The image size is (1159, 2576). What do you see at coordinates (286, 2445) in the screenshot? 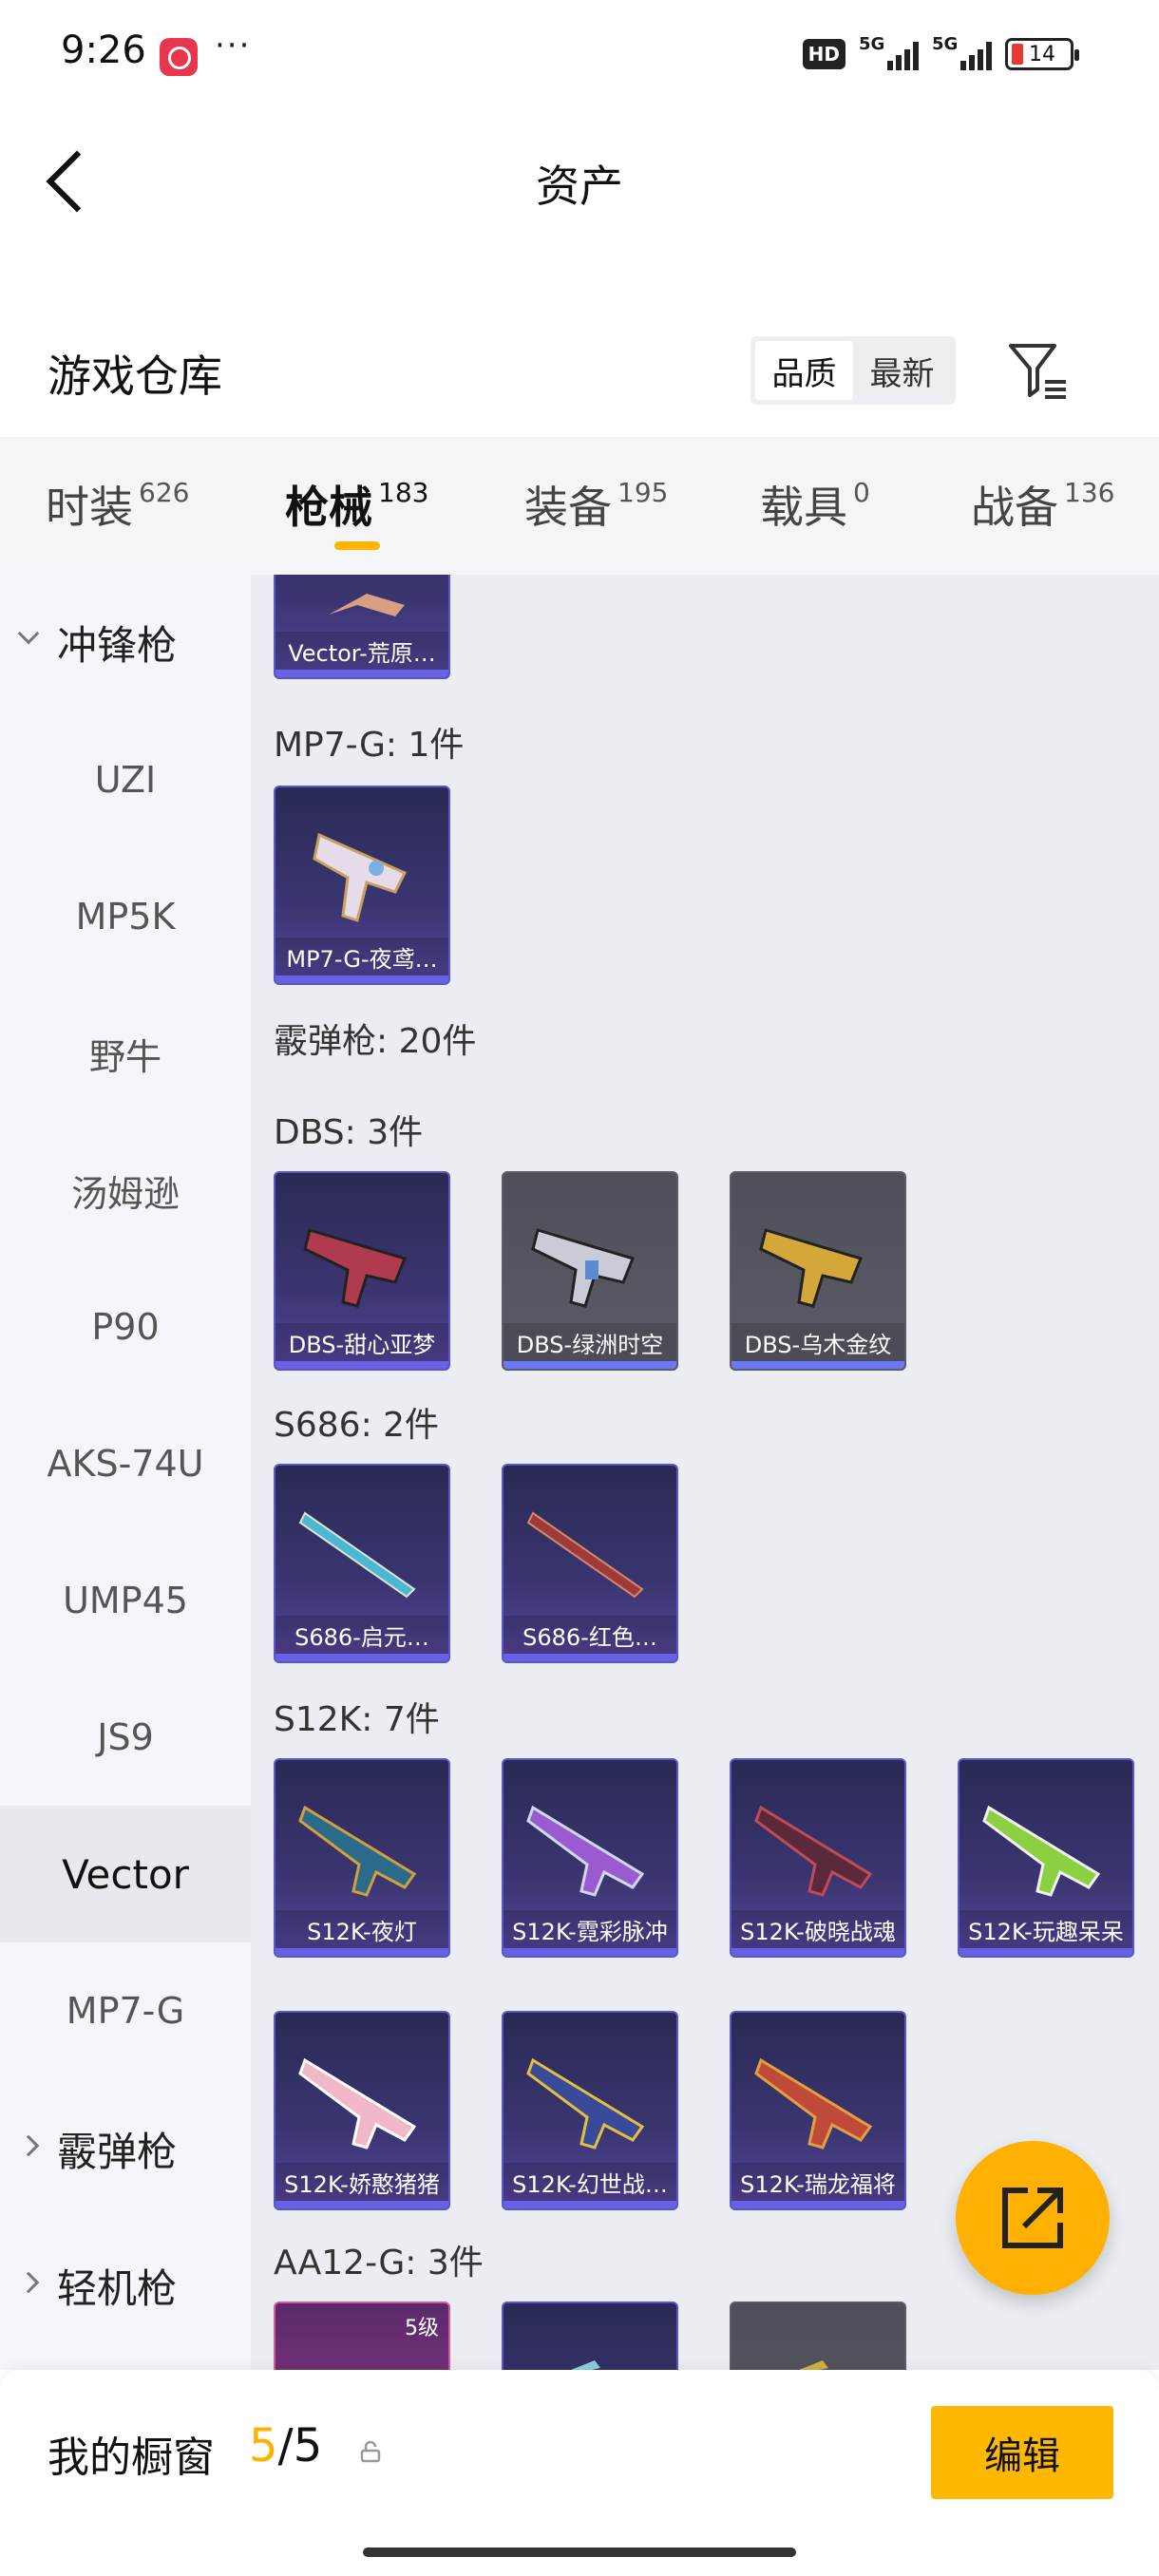
I see `showcase-count: 5/5` at bounding box center [286, 2445].